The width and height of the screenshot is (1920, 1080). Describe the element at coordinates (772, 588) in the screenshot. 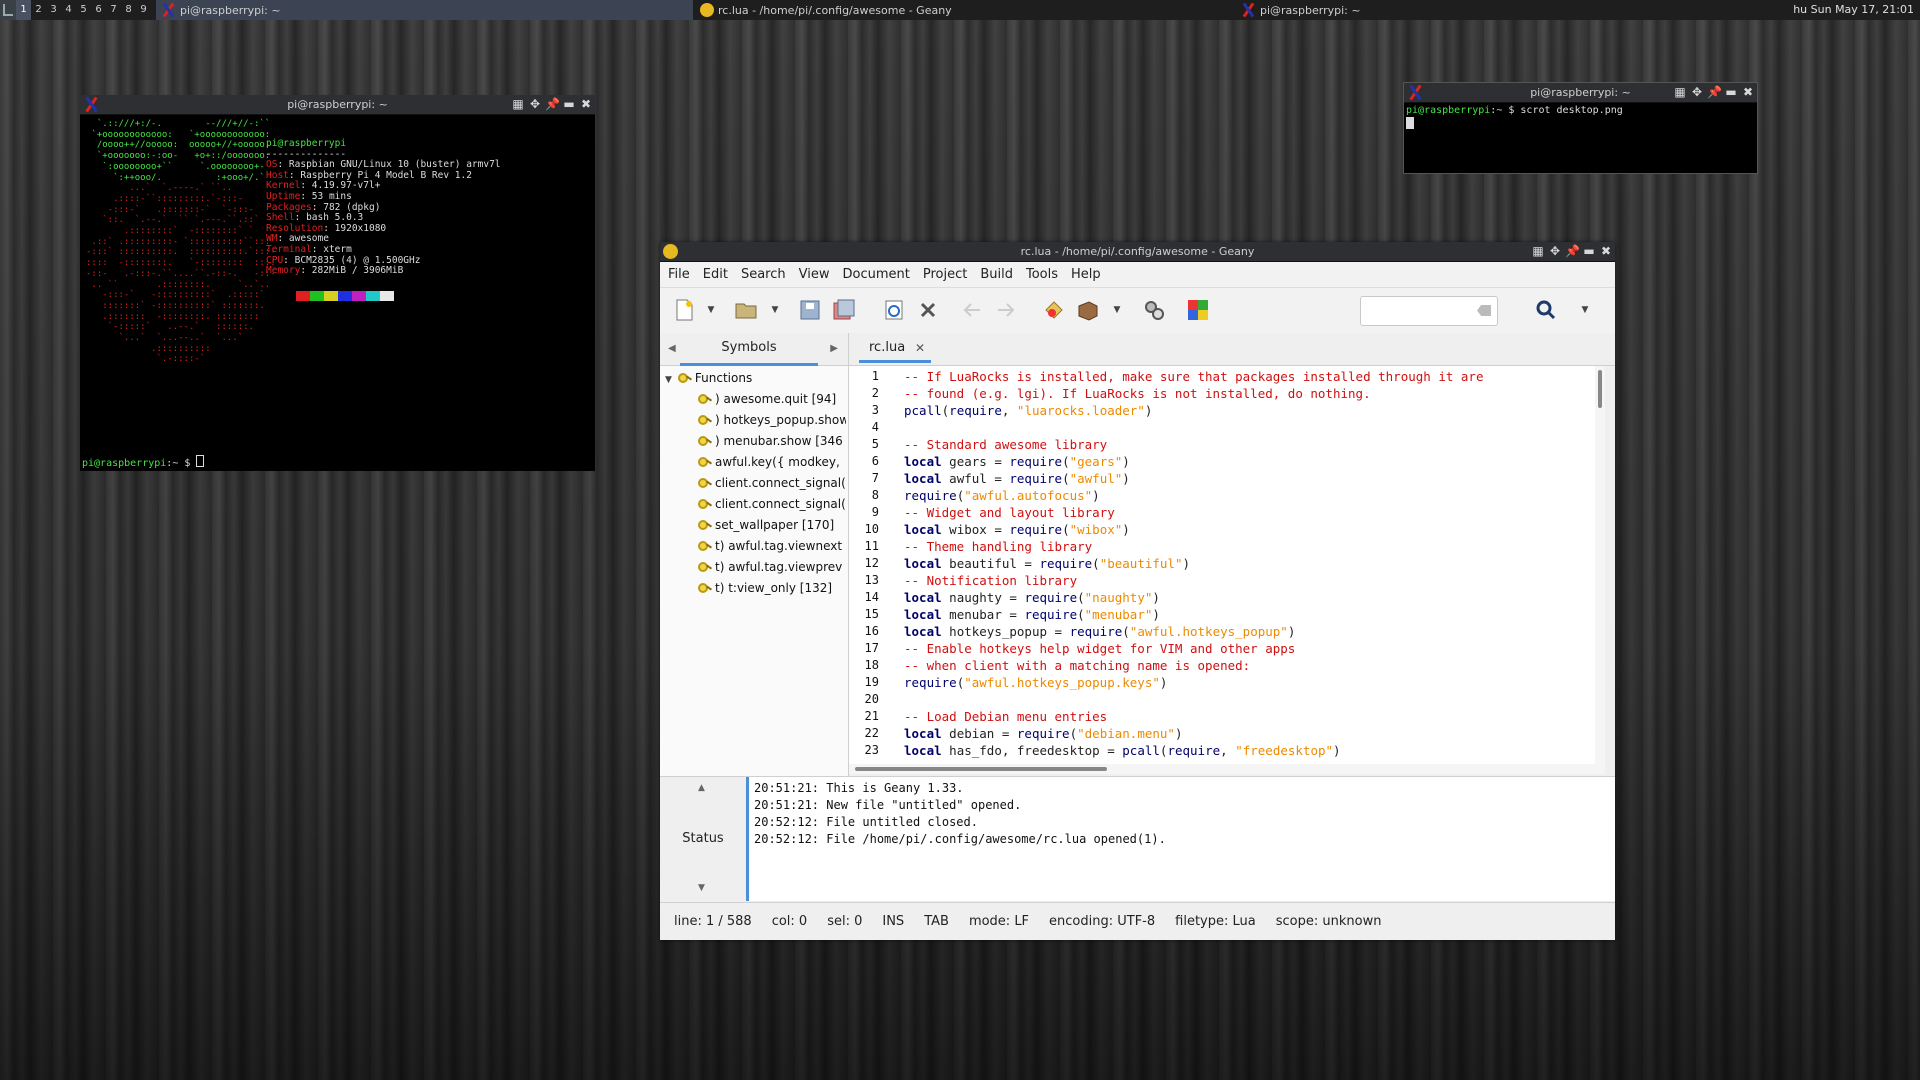

I see `symbol-item: t) t:view_only [132]` at that location.